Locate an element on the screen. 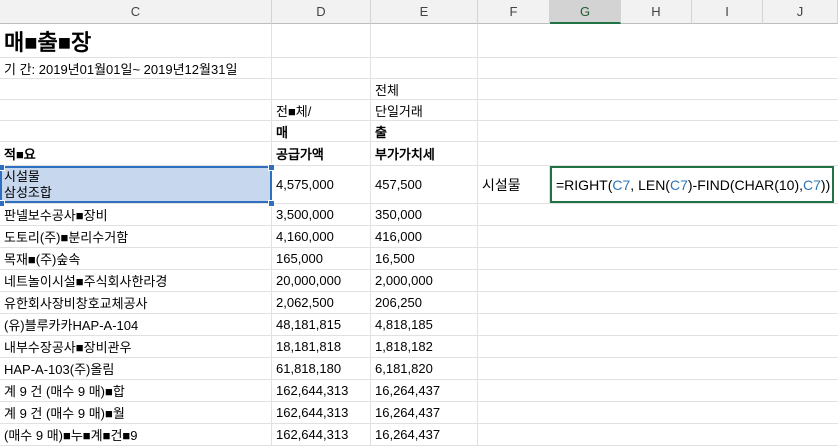 The height and width of the screenshot is (448, 838). selected-cell-c7: 시설물 삼성조합 is located at coordinates (136, 184).